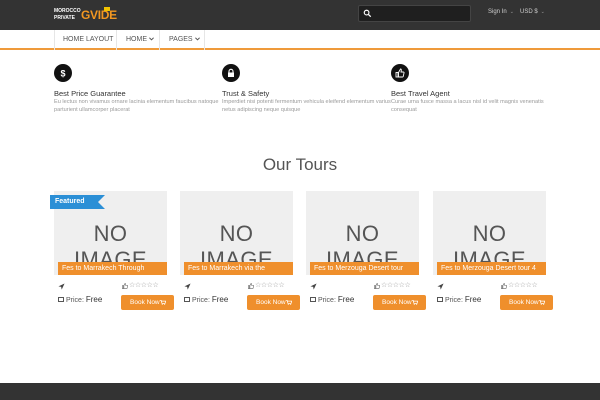 This screenshot has height=400, width=600. What do you see at coordinates (99, 15) in the screenshot?
I see `logo-wordmark: GVIDE` at bounding box center [99, 15].